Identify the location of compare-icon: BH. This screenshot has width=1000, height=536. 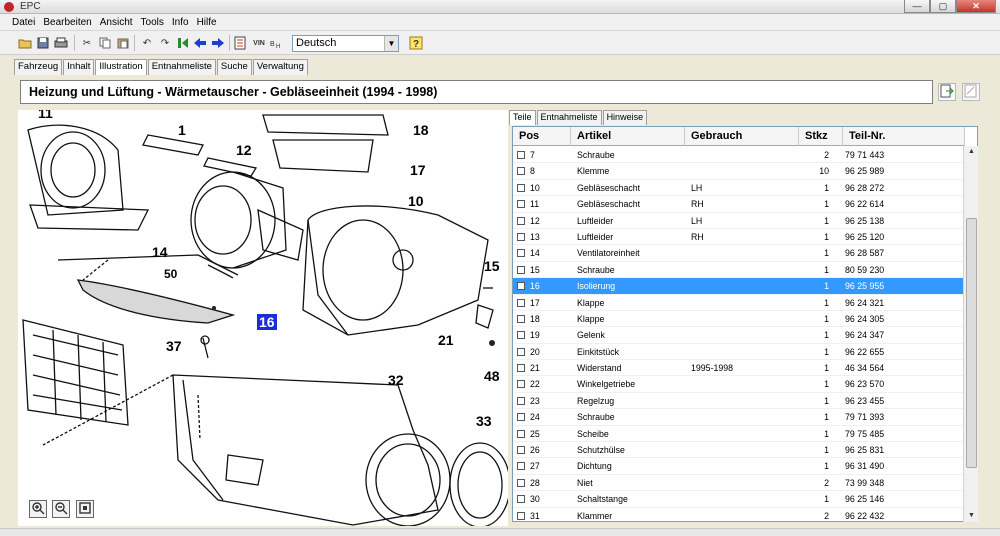
(277, 43).